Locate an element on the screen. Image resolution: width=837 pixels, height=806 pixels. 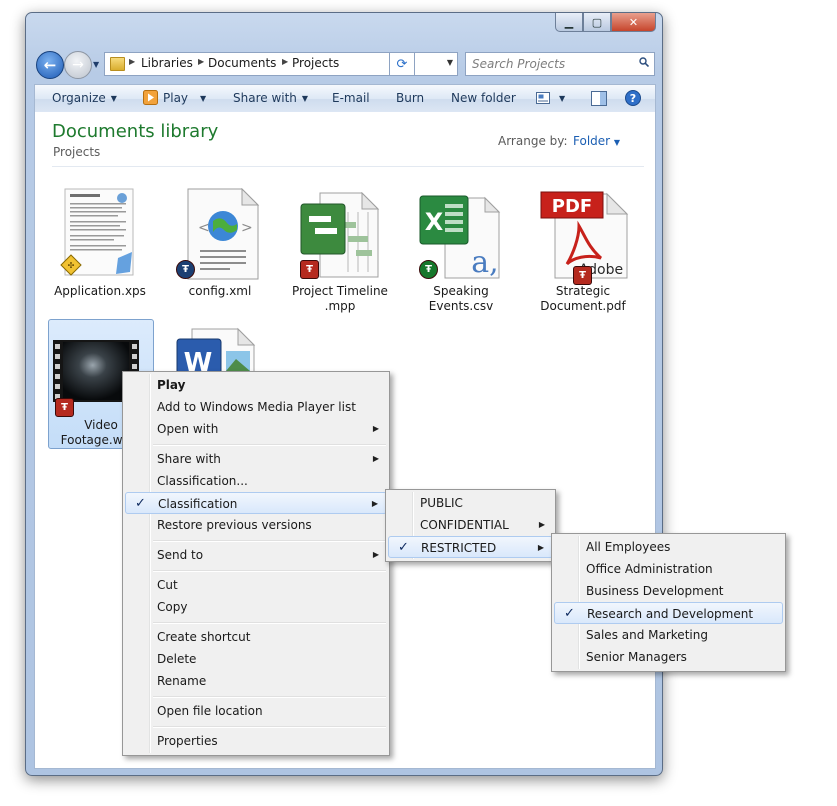
back-button: ← is located at coordinates (50, 65).